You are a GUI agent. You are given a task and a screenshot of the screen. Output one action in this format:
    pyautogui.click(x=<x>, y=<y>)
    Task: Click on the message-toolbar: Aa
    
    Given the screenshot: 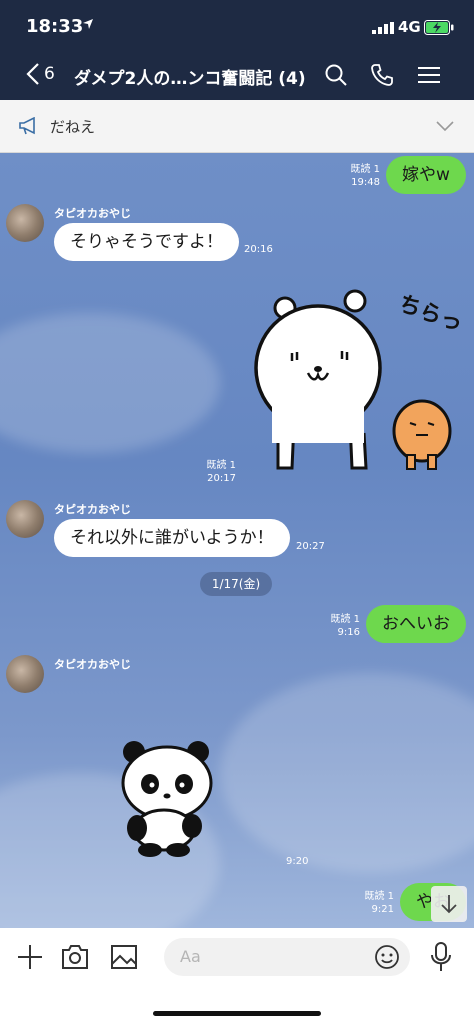 What is the action you would take?
    pyautogui.click(x=237, y=976)
    